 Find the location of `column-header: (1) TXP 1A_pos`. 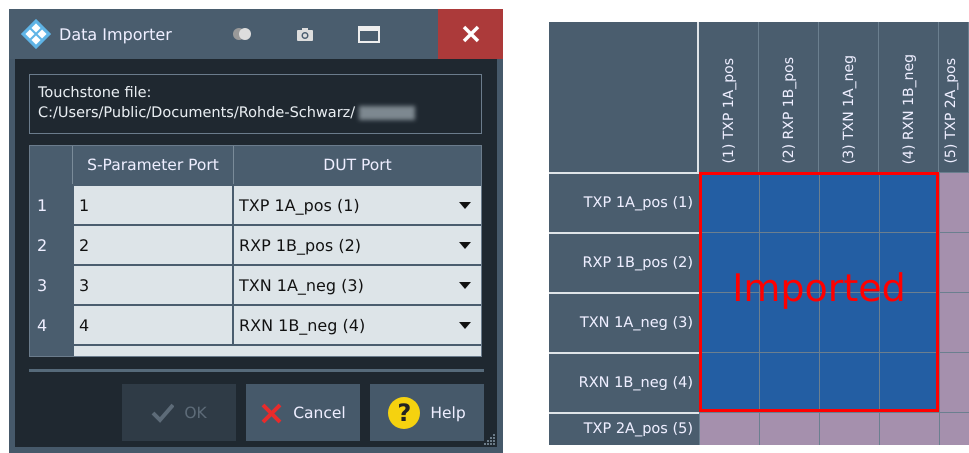

column-header: (1) TXP 1A_pos is located at coordinates (729, 97).